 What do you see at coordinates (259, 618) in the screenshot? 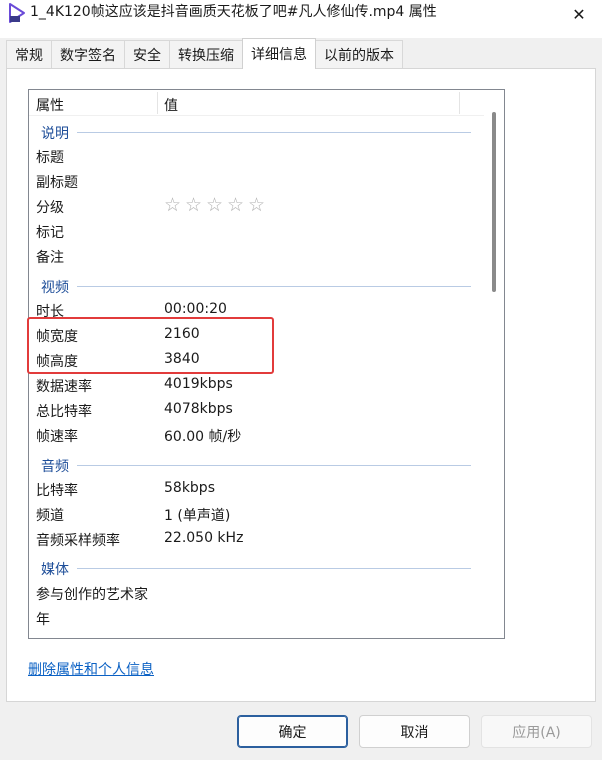
I see `row-year: 年` at bounding box center [259, 618].